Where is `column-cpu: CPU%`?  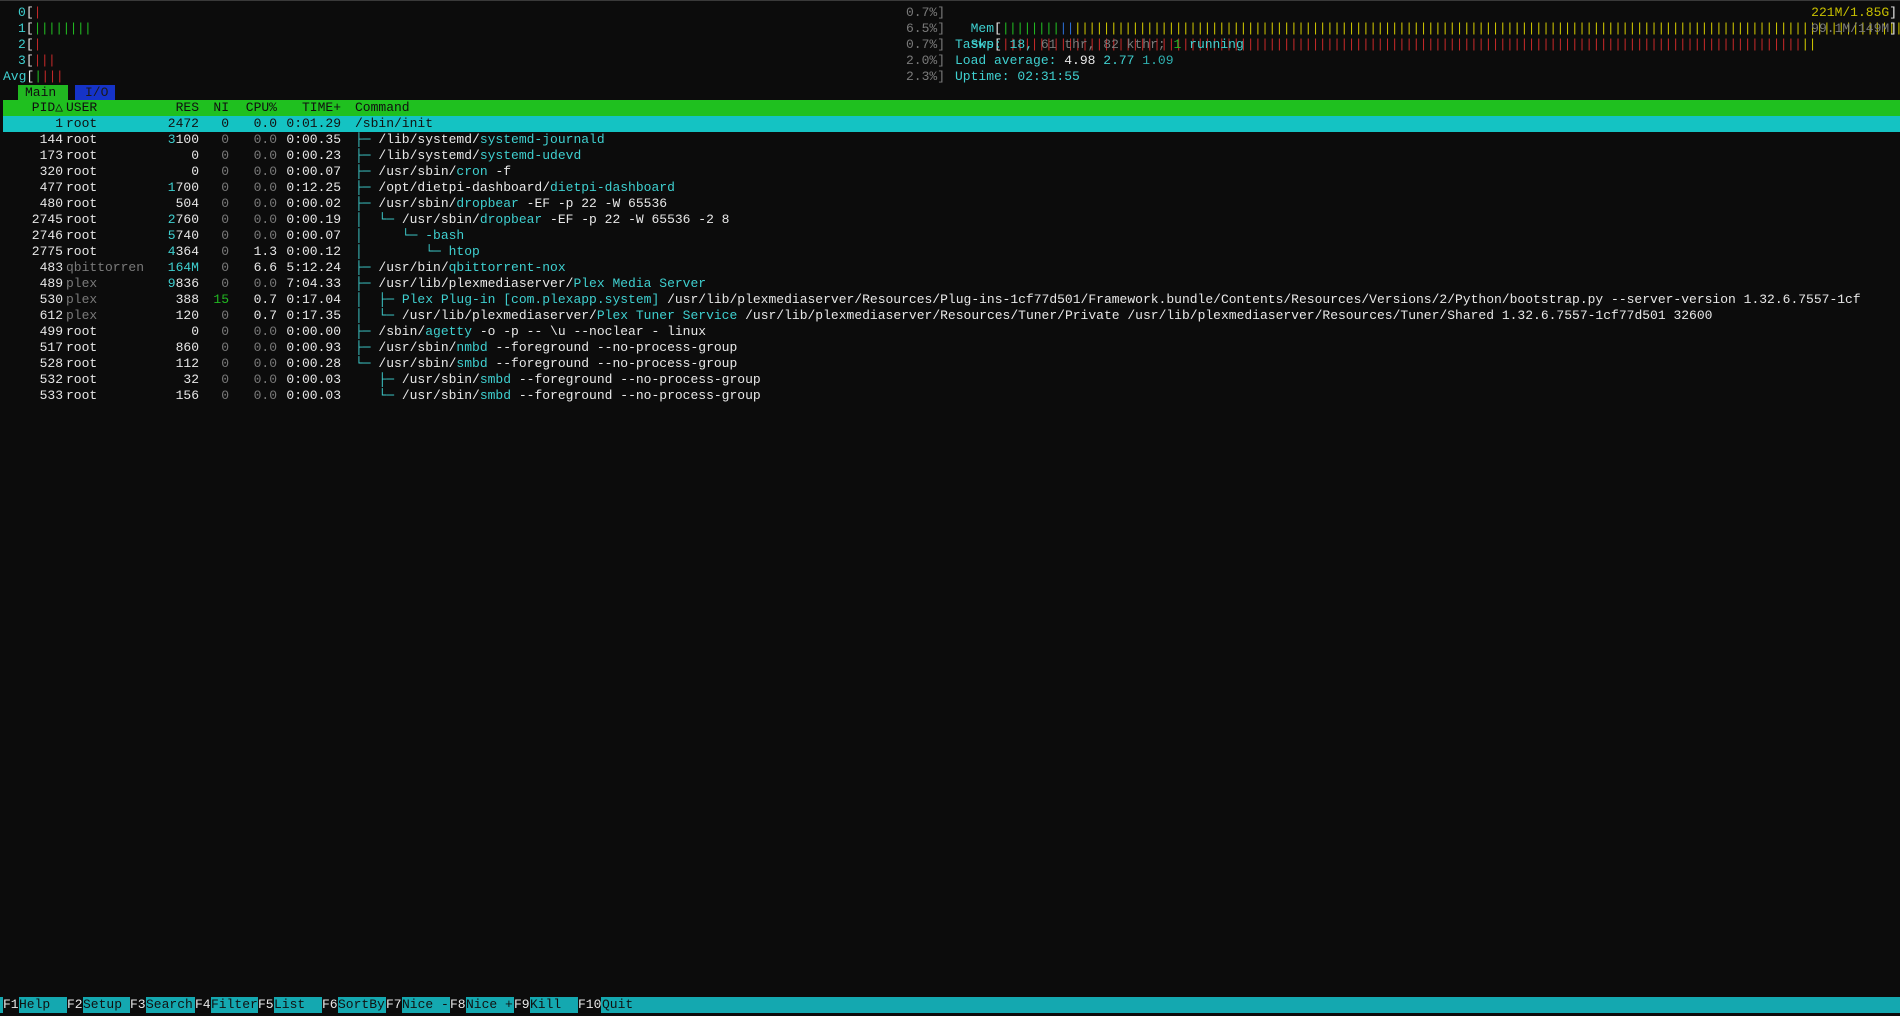
column-cpu: CPU% is located at coordinates (257, 108).